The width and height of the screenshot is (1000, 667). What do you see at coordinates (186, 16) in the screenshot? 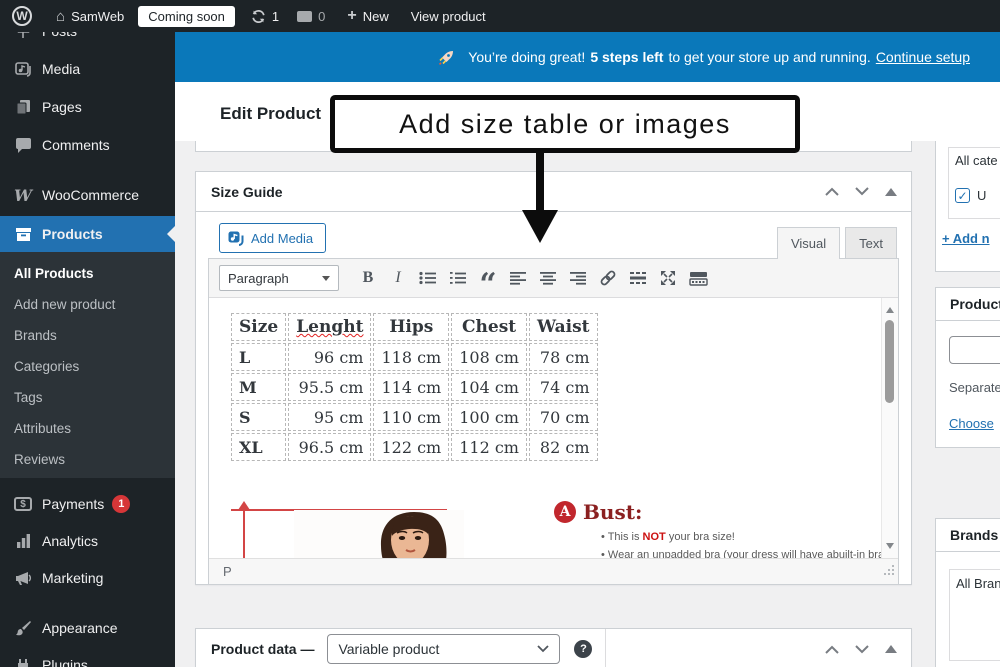
I see `coming-soon-badge: Coming soon` at bounding box center [186, 16].